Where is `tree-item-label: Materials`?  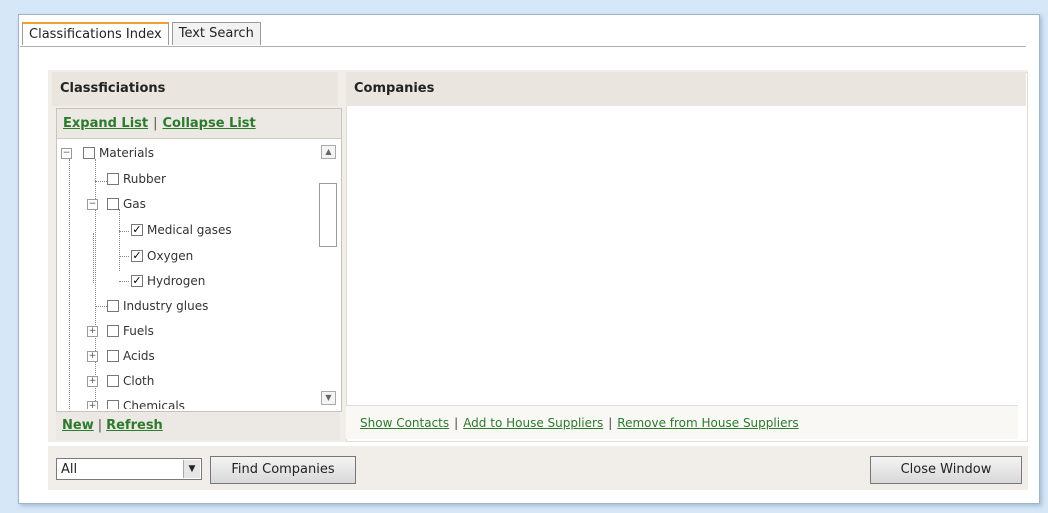 tree-item-label: Materials is located at coordinates (127, 153).